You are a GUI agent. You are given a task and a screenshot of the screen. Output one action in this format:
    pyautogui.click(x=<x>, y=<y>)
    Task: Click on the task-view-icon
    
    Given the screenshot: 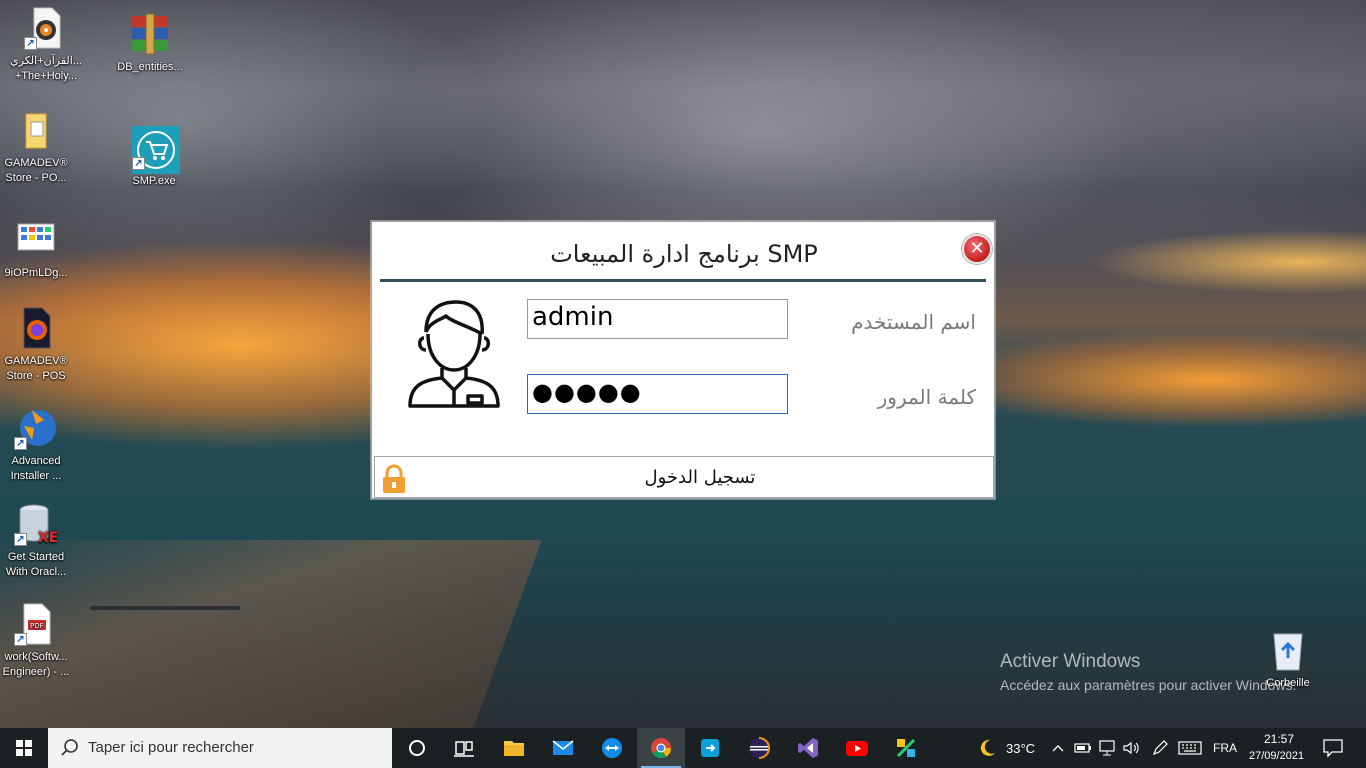 What is the action you would take?
    pyautogui.click(x=464, y=749)
    